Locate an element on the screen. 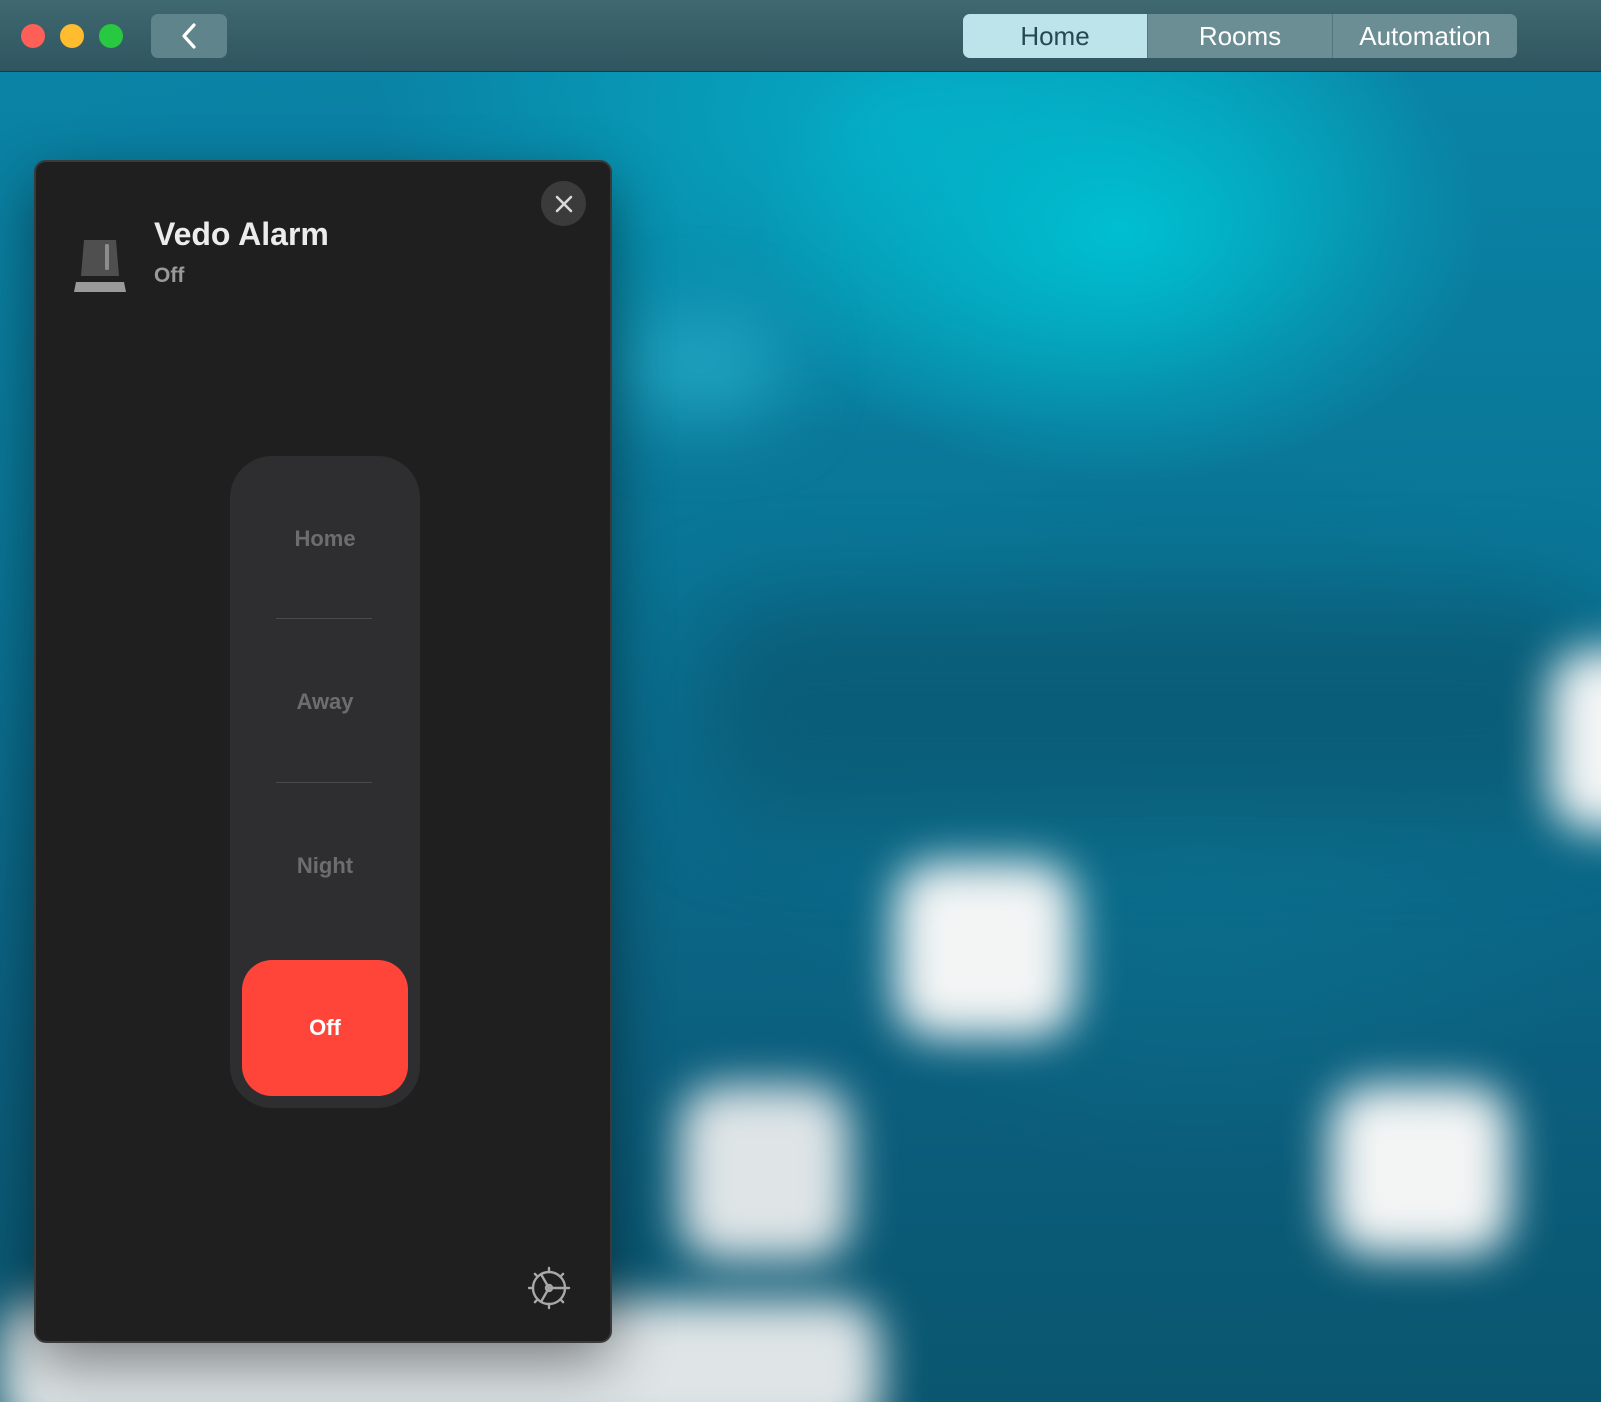 Image resolution: width=1601 pixels, height=1402 pixels. mode-option-label: Off is located at coordinates (325, 1027).